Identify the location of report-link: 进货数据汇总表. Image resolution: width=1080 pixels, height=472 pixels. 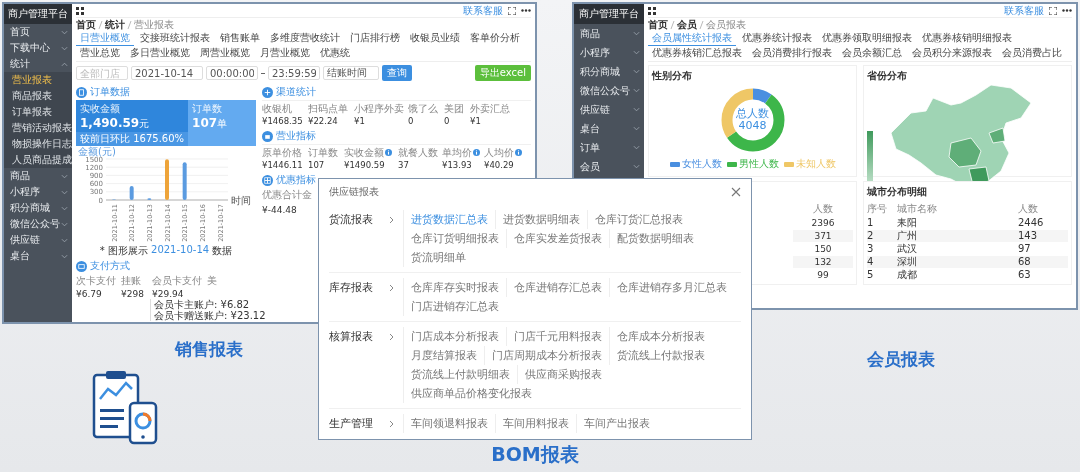
(449, 219).